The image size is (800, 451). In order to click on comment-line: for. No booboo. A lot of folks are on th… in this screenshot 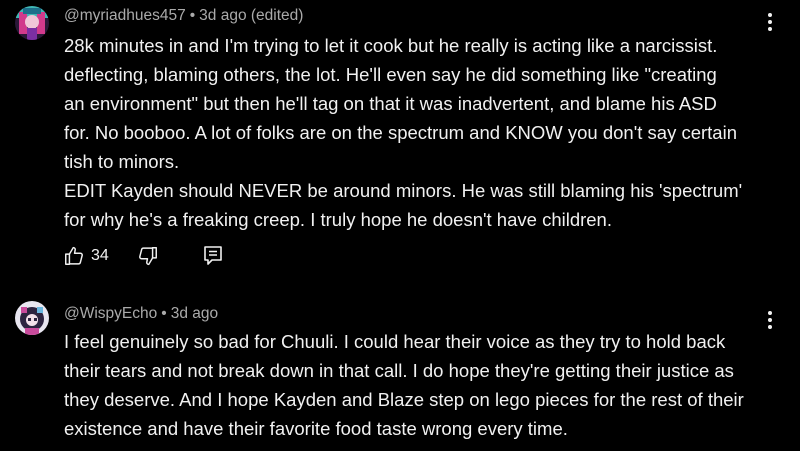, I will do `click(400, 132)`.